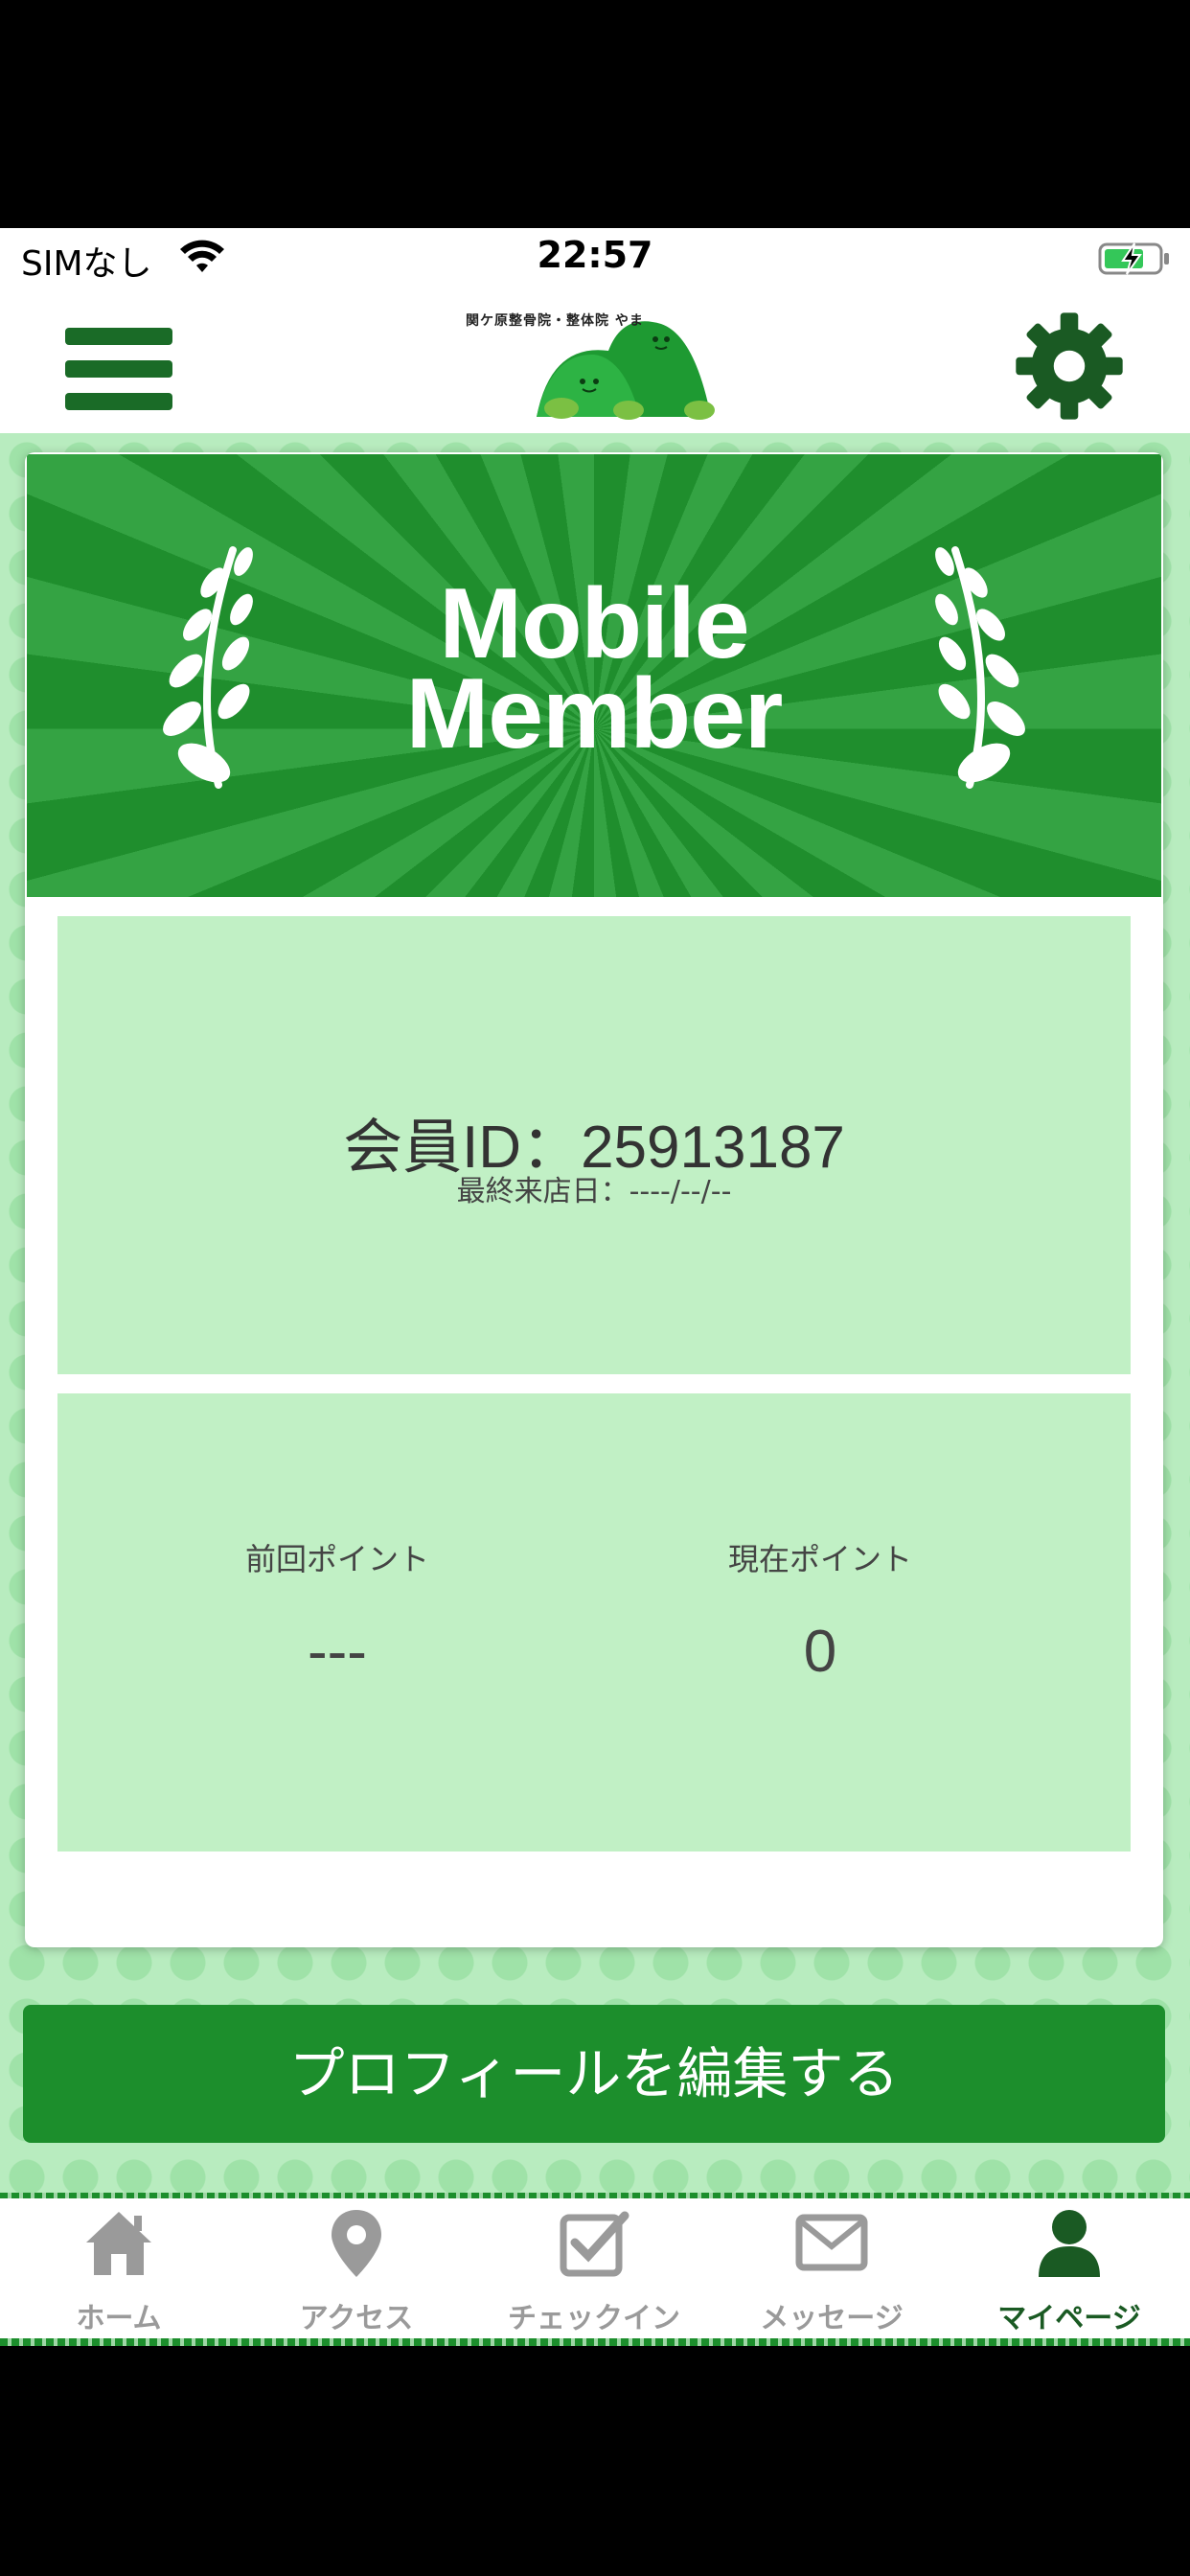 This screenshot has height=2576, width=1190. I want to click on mail-icon, so click(832, 2242).